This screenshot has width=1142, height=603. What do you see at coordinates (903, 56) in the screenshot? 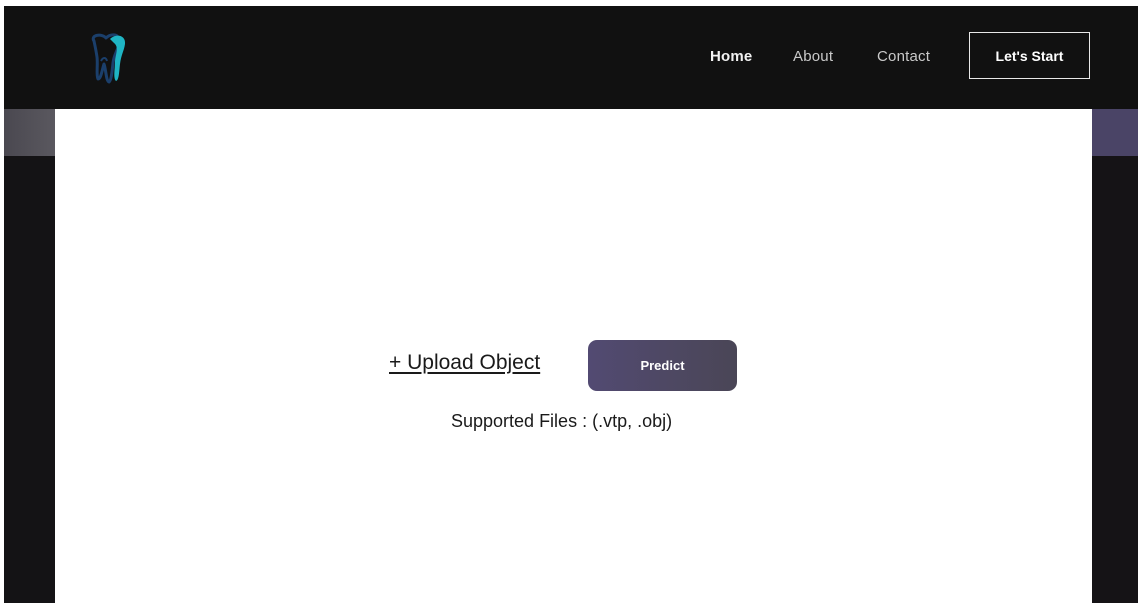
I see `nav-contact-link: Contact` at bounding box center [903, 56].